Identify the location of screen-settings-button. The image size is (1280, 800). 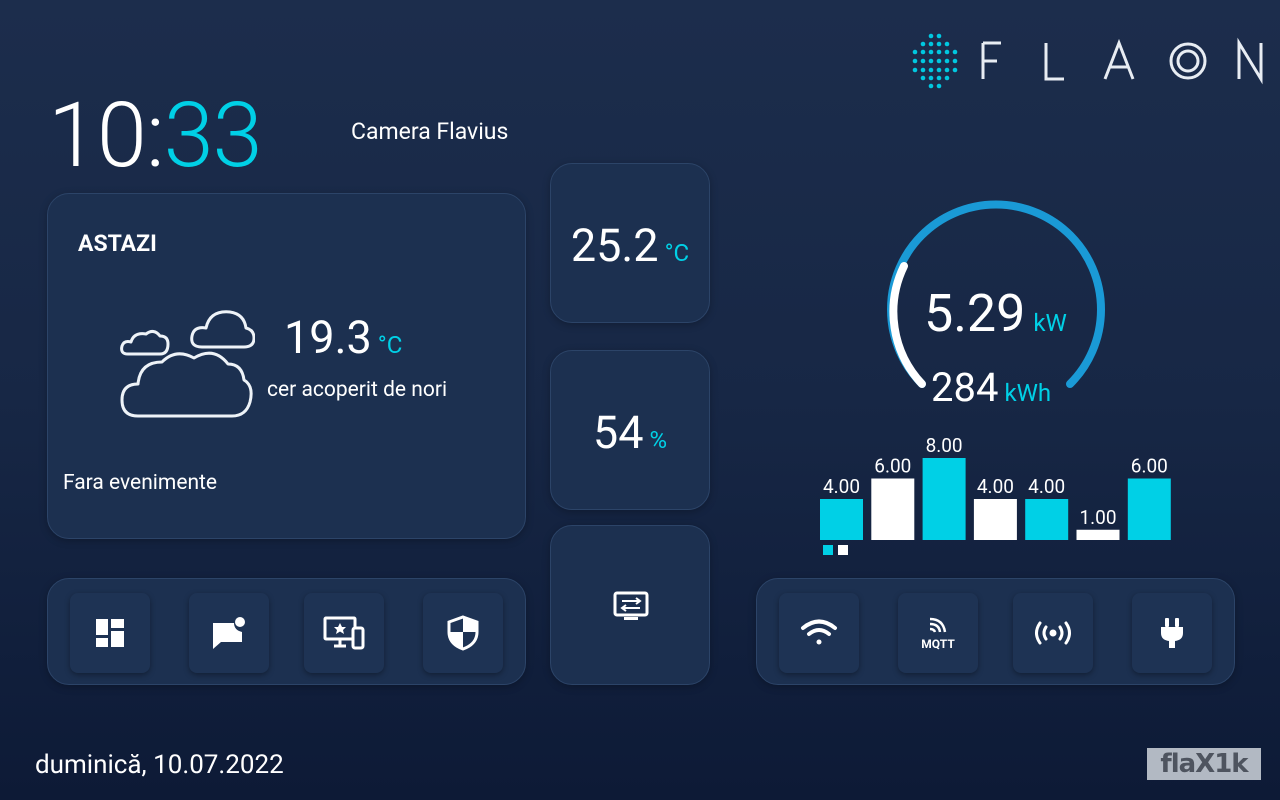
(630, 605).